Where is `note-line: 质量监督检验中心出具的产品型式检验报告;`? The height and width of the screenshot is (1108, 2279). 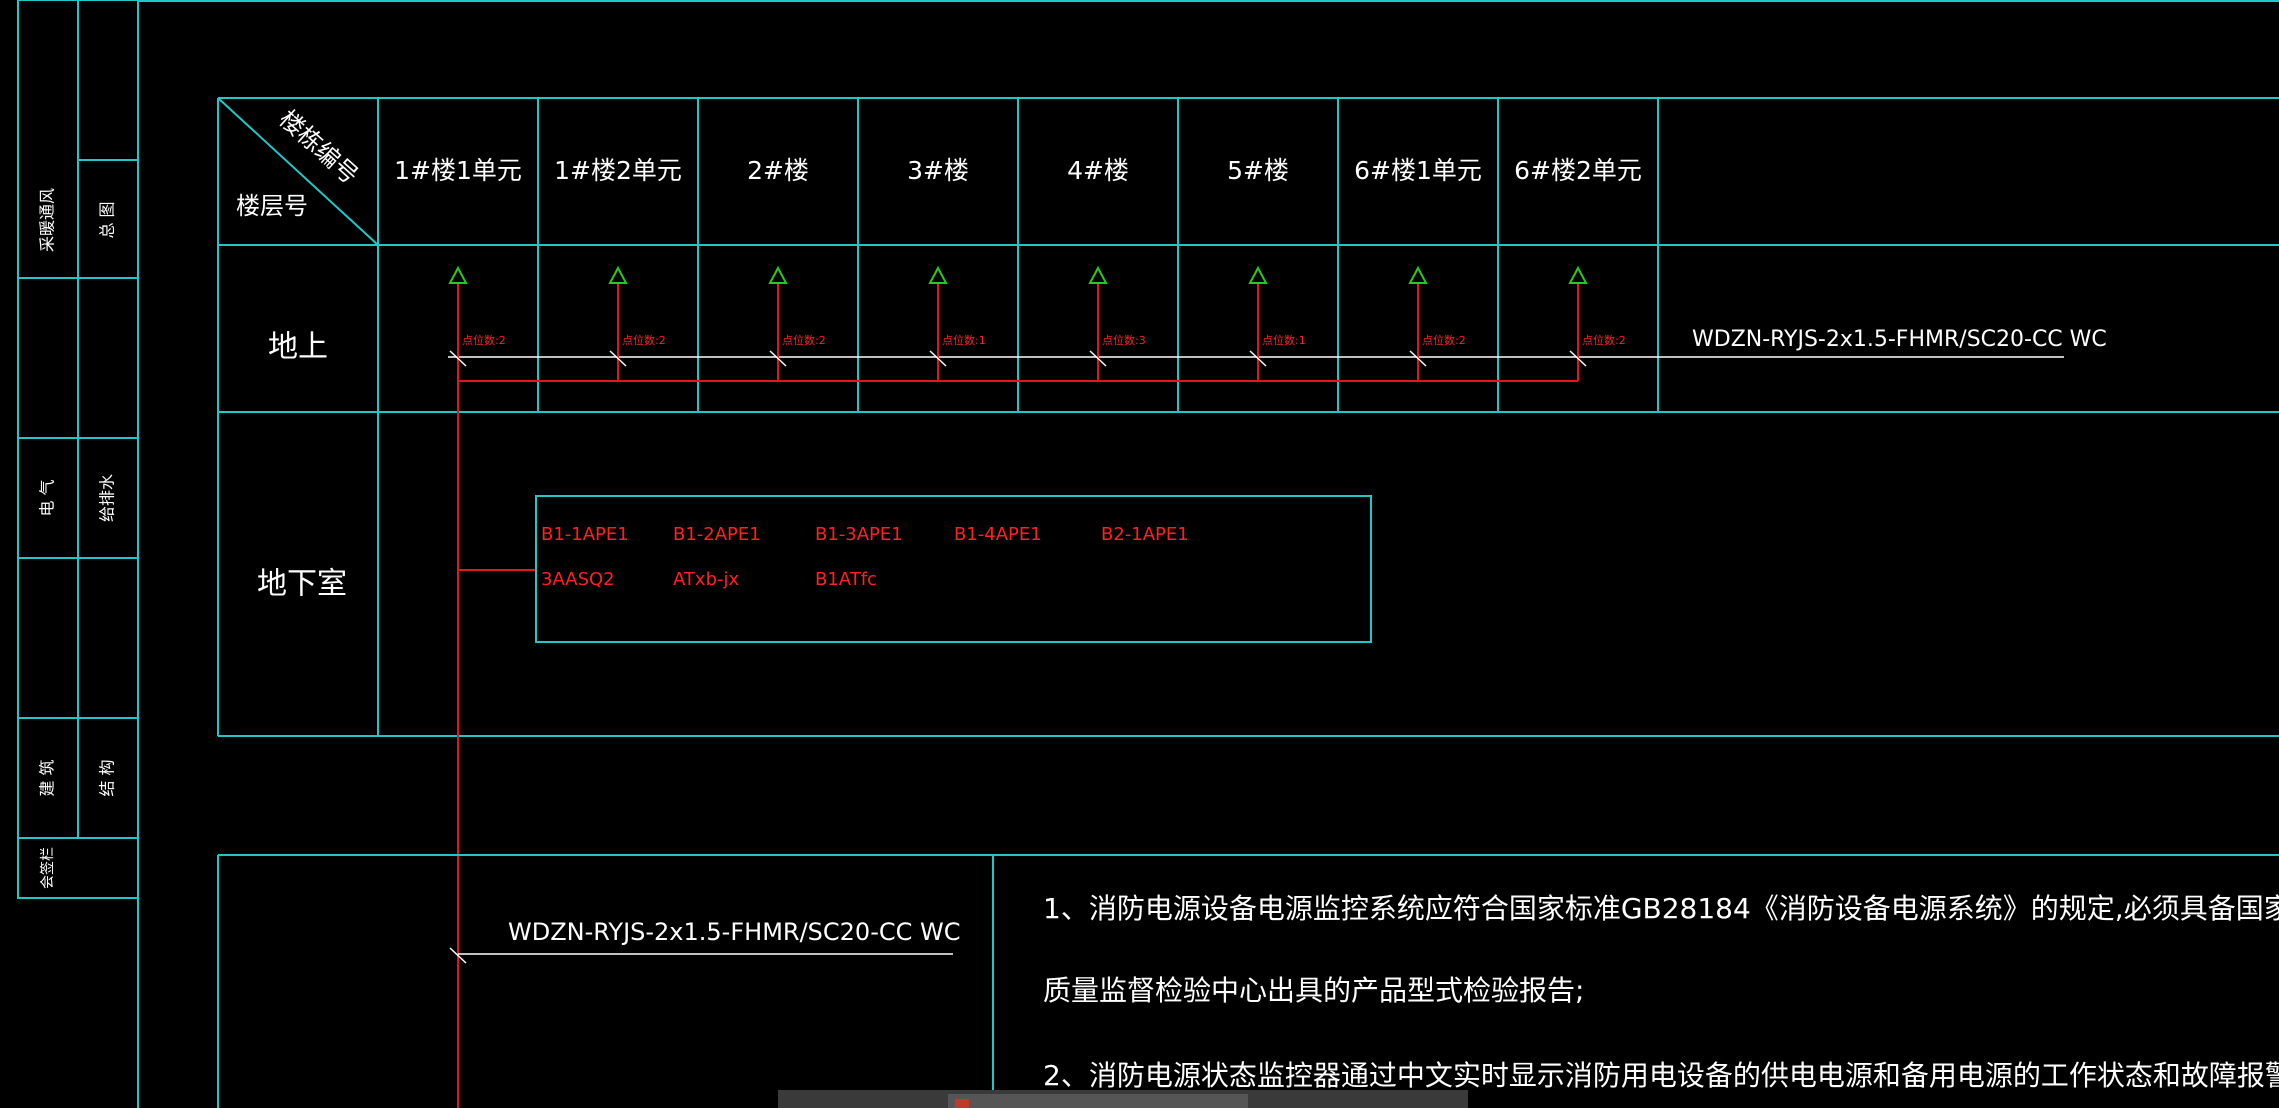 note-line: 质量监督检验中心出具的产品型式检验报告; is located at coordinates (1313, 990).